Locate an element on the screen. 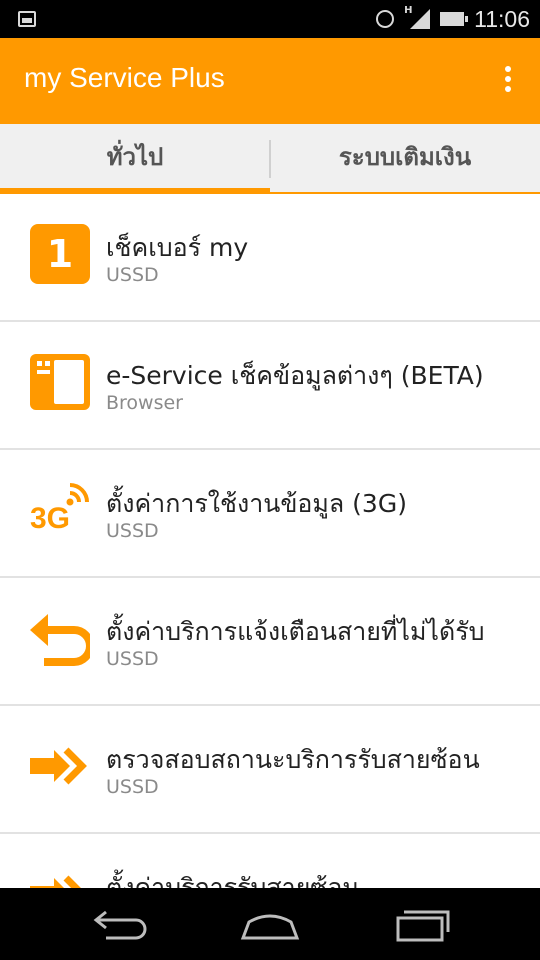  recents-icon is located at coordinates (423, 924).